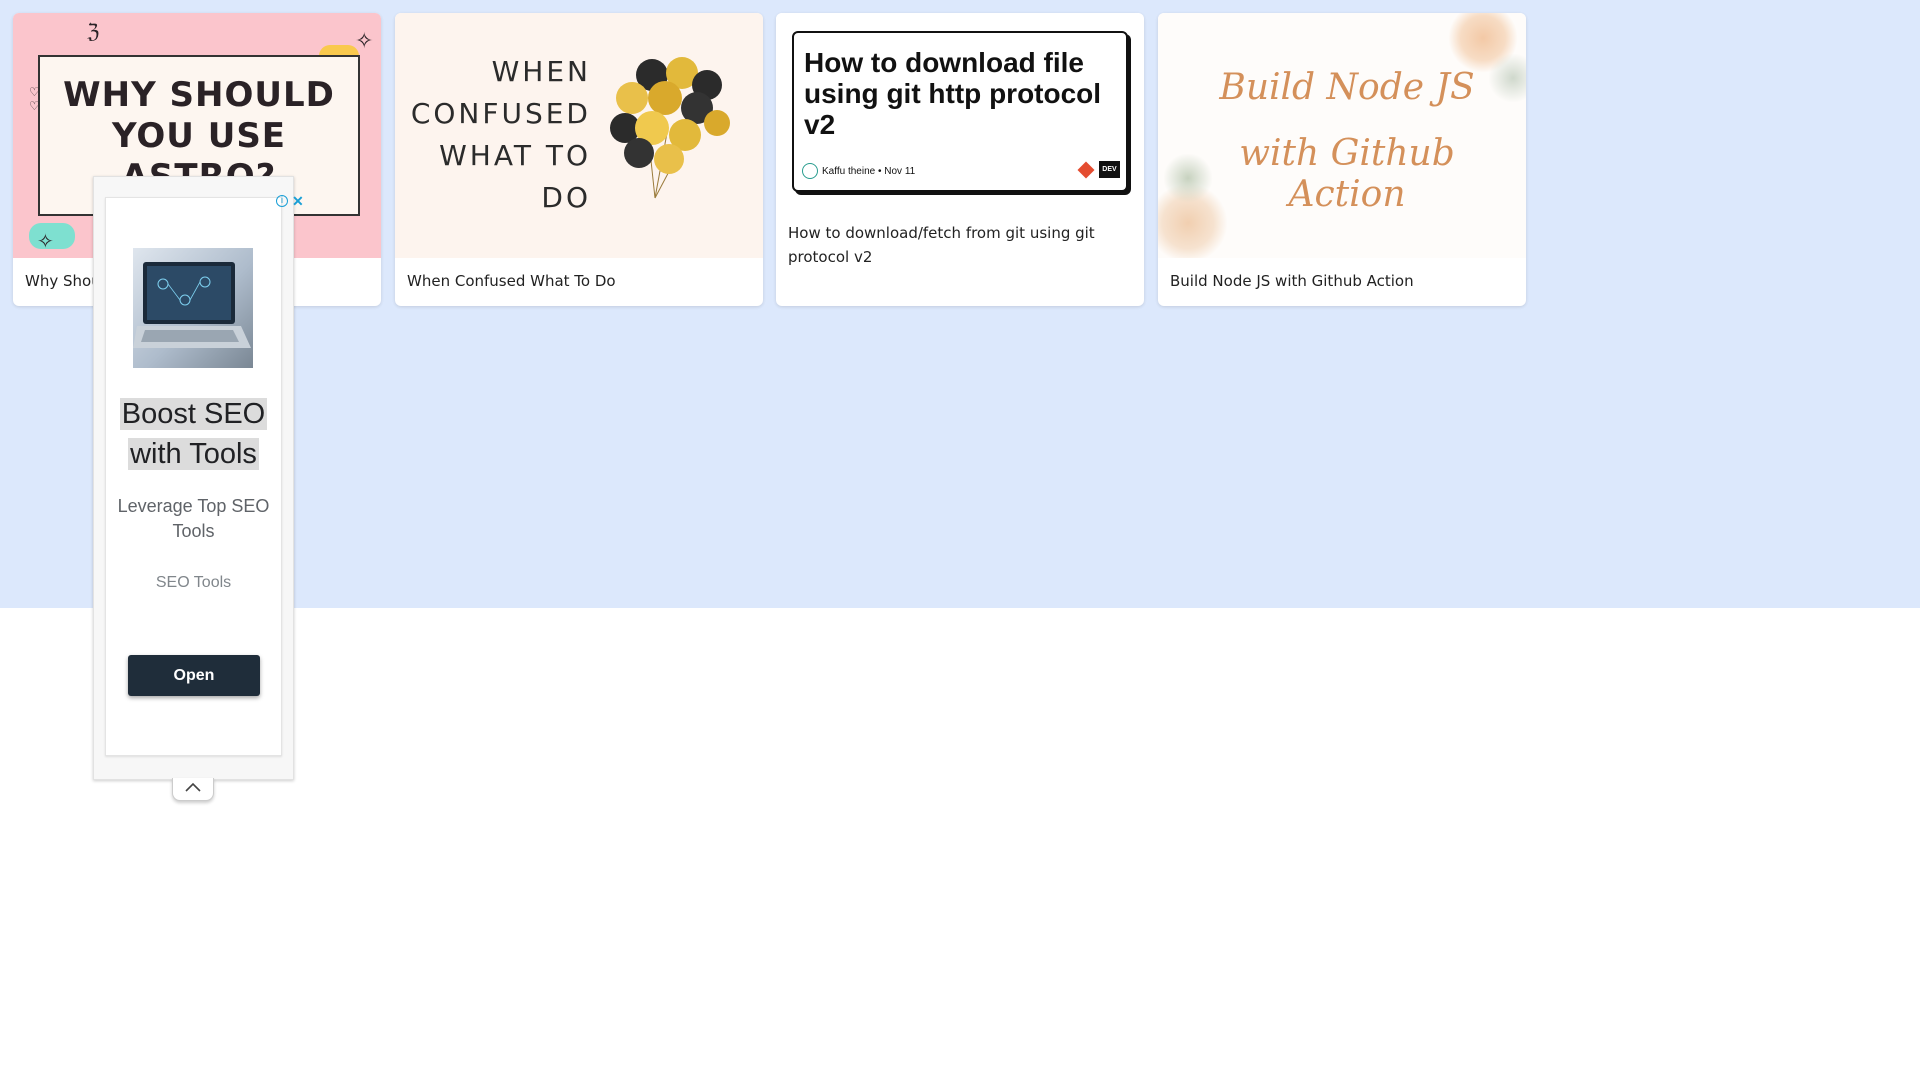  Describe the element at coordinates (566, 197) in the screenshot. I see `thumbnail-line: DO` at that location.